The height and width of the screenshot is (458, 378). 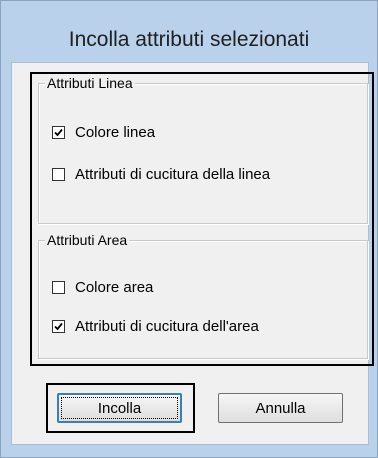 What do you see at coordinates (280, 408) in the screenshot?
I see `cancel-button: Annulla` at bounding box center [280, 408].